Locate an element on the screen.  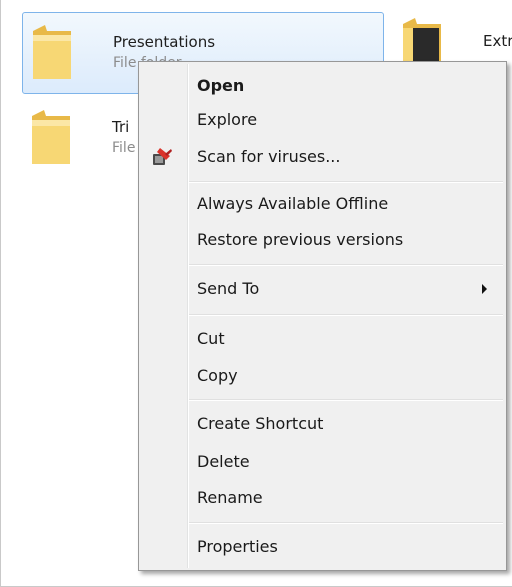
menu-item-label: Explore is located at coordinates (227, 119).